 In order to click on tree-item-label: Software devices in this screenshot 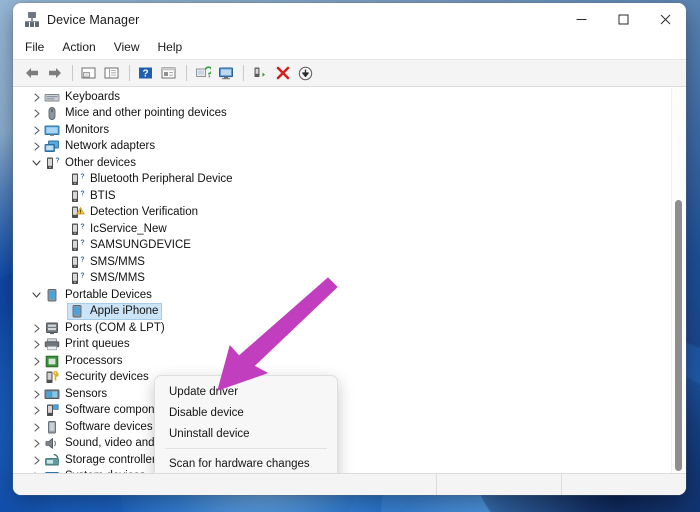, I will do `click(109, 426)`.